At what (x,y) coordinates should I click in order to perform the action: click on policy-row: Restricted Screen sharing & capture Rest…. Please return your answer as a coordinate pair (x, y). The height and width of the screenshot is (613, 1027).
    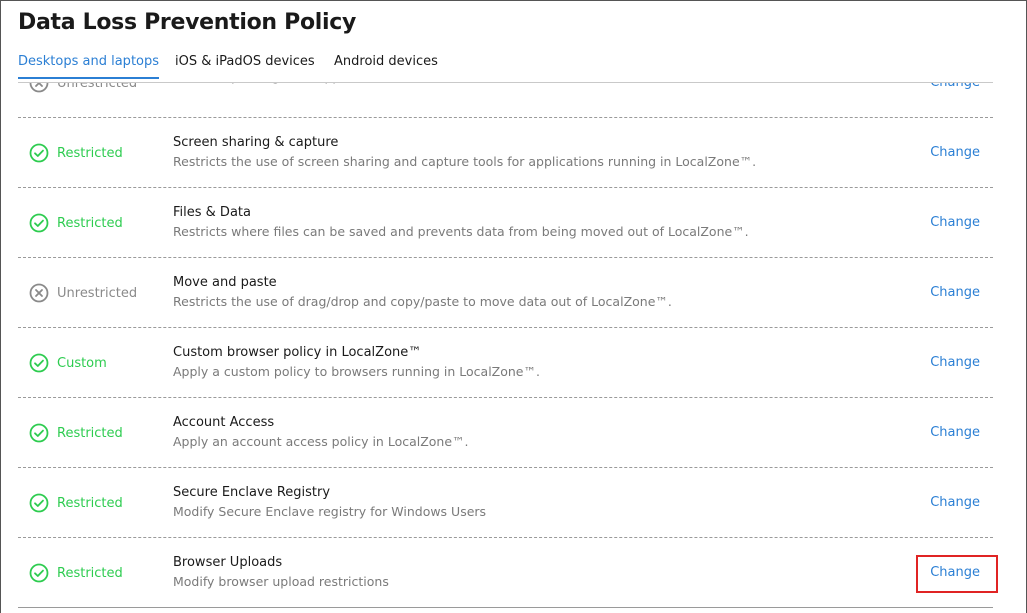
    Looking at the image, I should click on (505, 153).